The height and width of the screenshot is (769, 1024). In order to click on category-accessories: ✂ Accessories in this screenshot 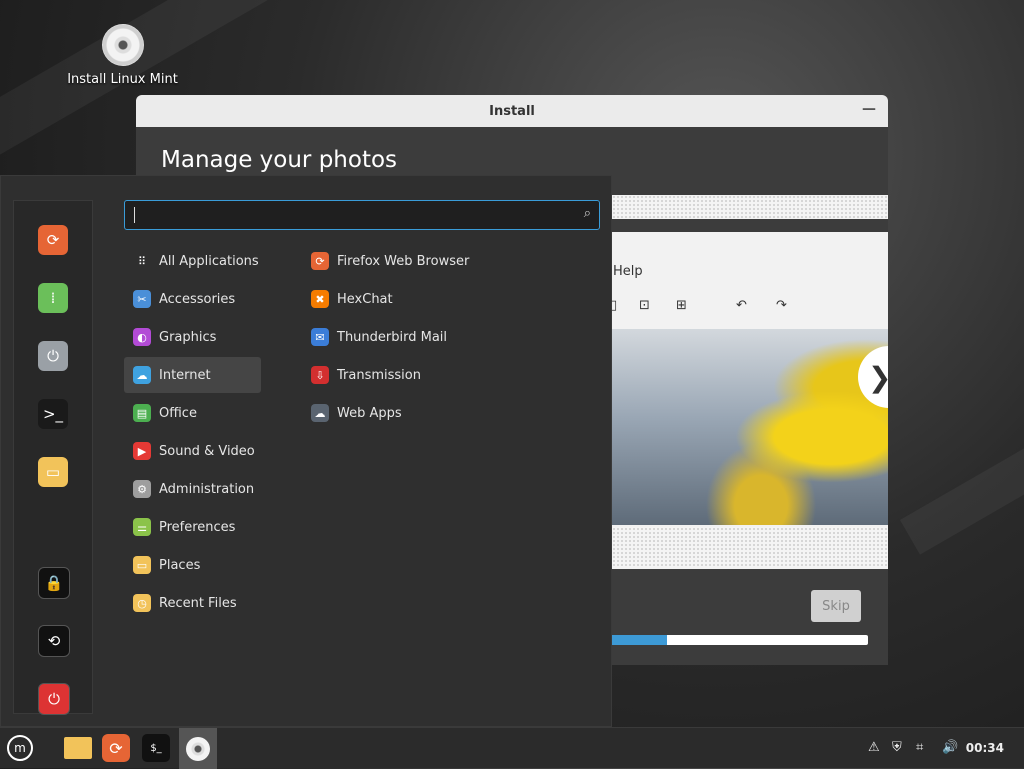, I will do `click(192, 299)`.